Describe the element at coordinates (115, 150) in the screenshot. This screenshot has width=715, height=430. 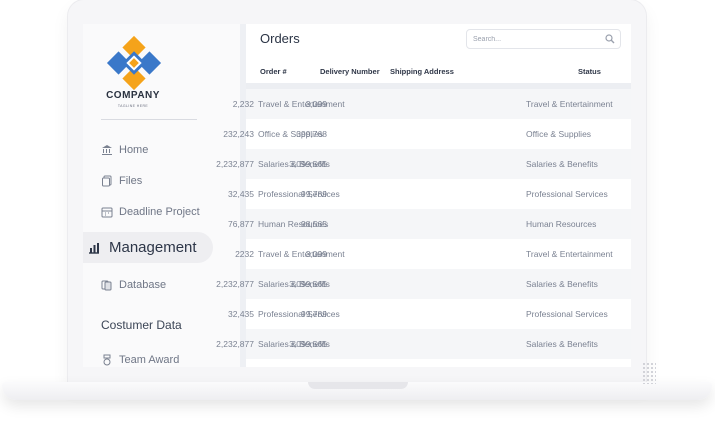
I see `sidebar-item-home: Home` at that location.